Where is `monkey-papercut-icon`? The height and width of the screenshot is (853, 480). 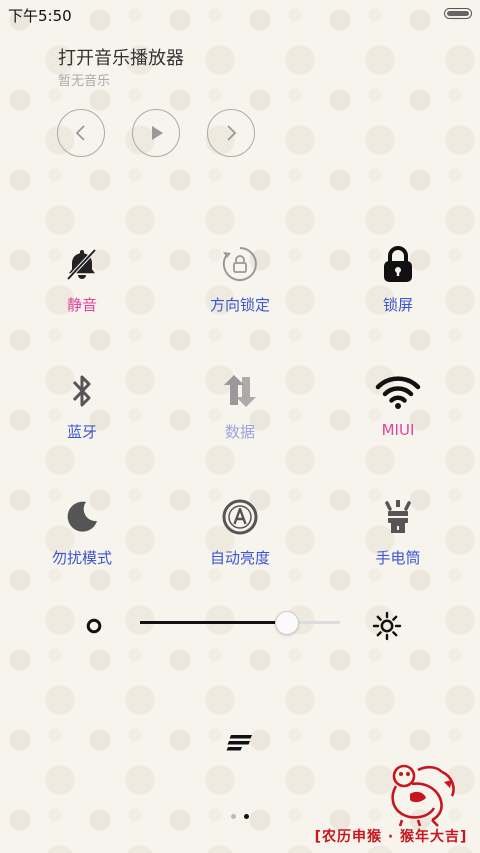
monkey-papercut-icon is located at coordinates (423, 795).